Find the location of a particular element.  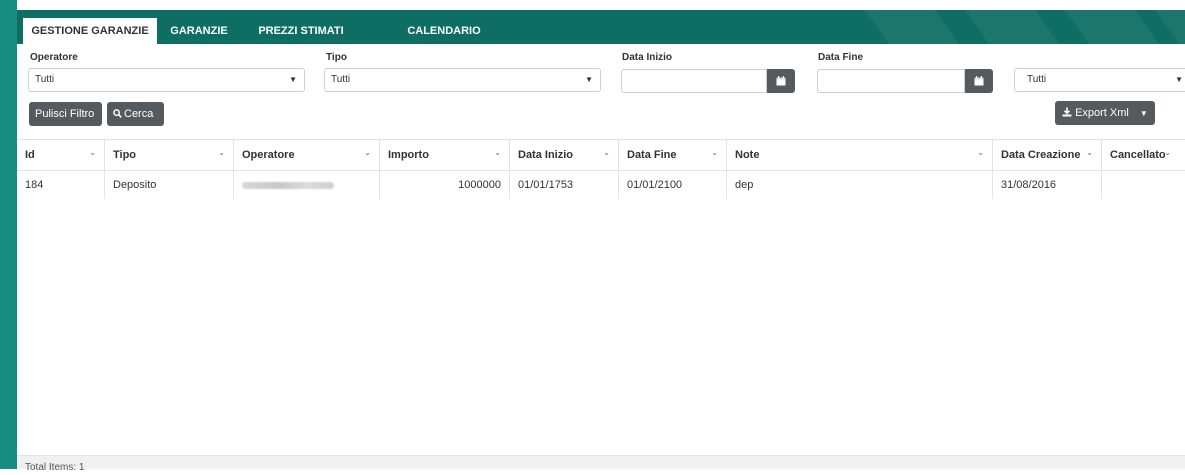

tab-garanzie: GARANZIE is located at coordinates (199, 31).